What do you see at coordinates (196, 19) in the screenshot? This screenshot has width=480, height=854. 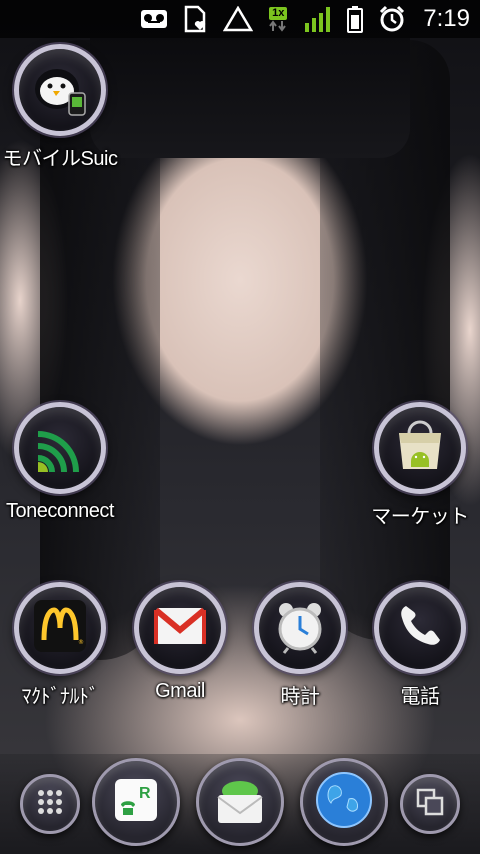 I see `heart-sim-icon` at bounding box center [196, 19].